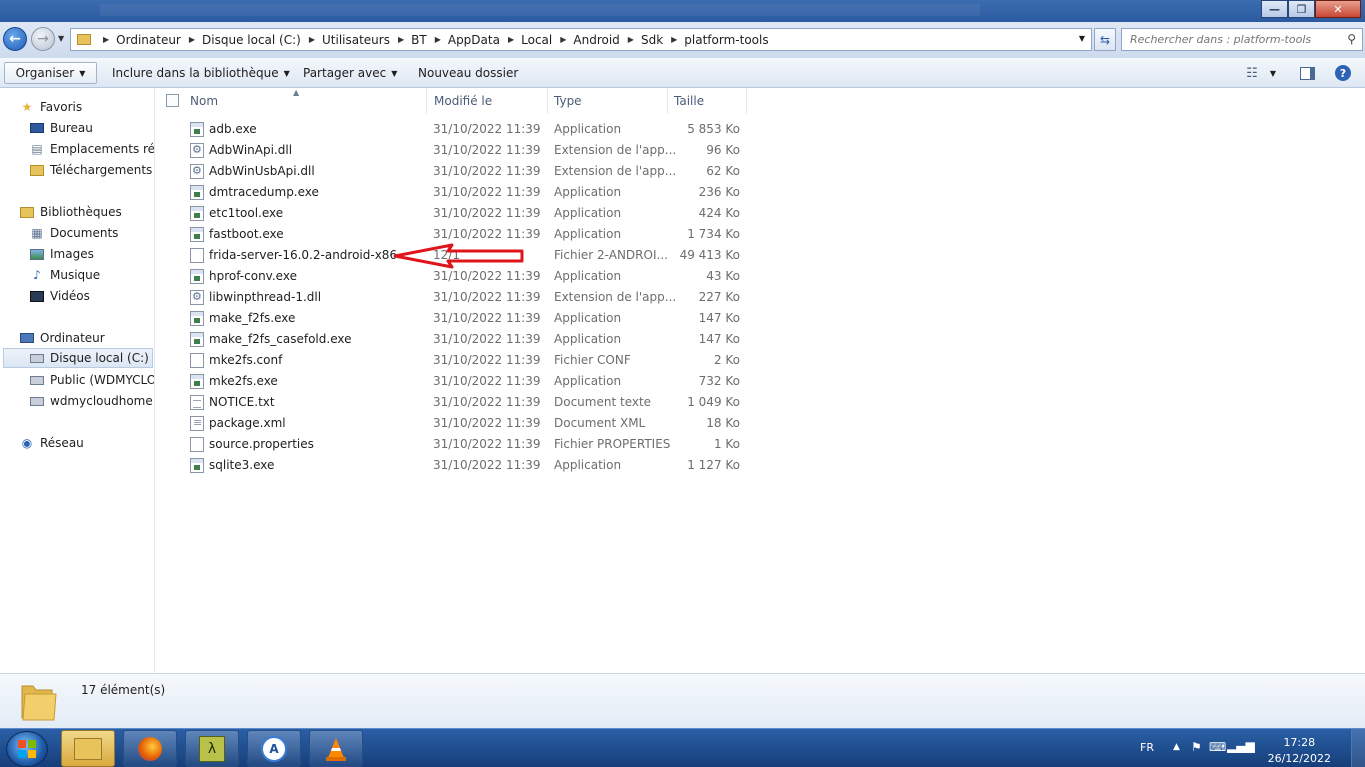  Describe the element at coordinates (61, 254) in the screenshot. I see `nav-images: Images` at that location.